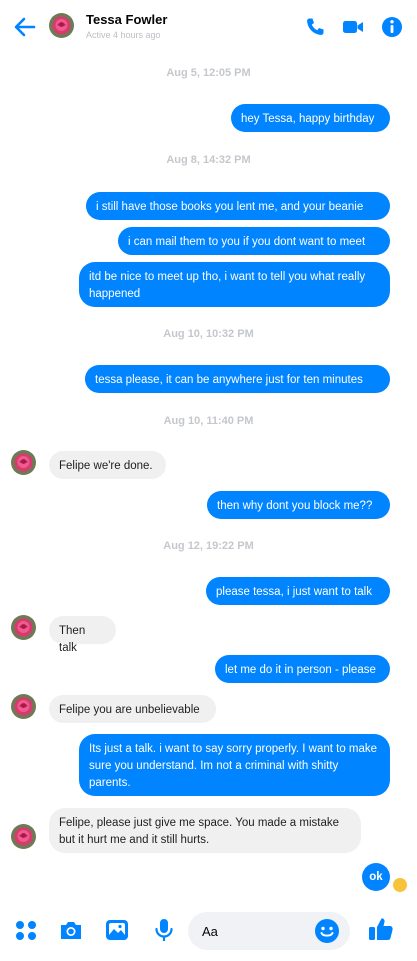 This screenshot has height=961, width=417. What do you see at coordinates (132, 709) in the screenshot?
I see `incoming-message: Felipe you are unbelievable` at bounding box center [132, 709].